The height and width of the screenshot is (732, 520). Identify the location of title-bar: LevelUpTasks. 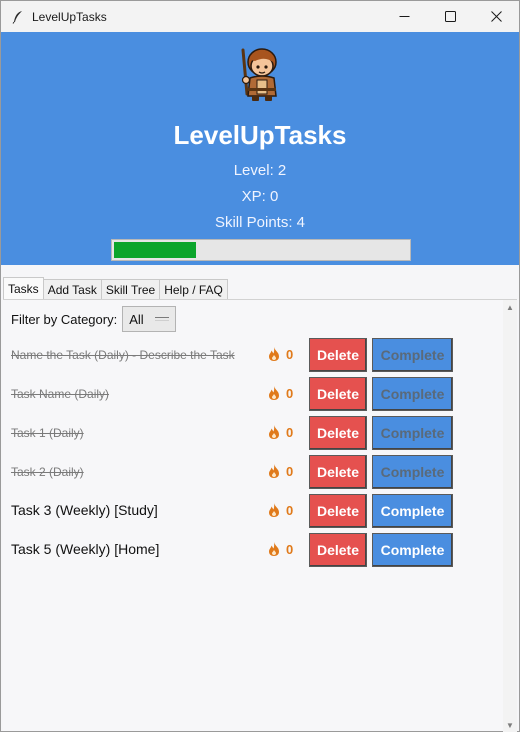
(260, 16).